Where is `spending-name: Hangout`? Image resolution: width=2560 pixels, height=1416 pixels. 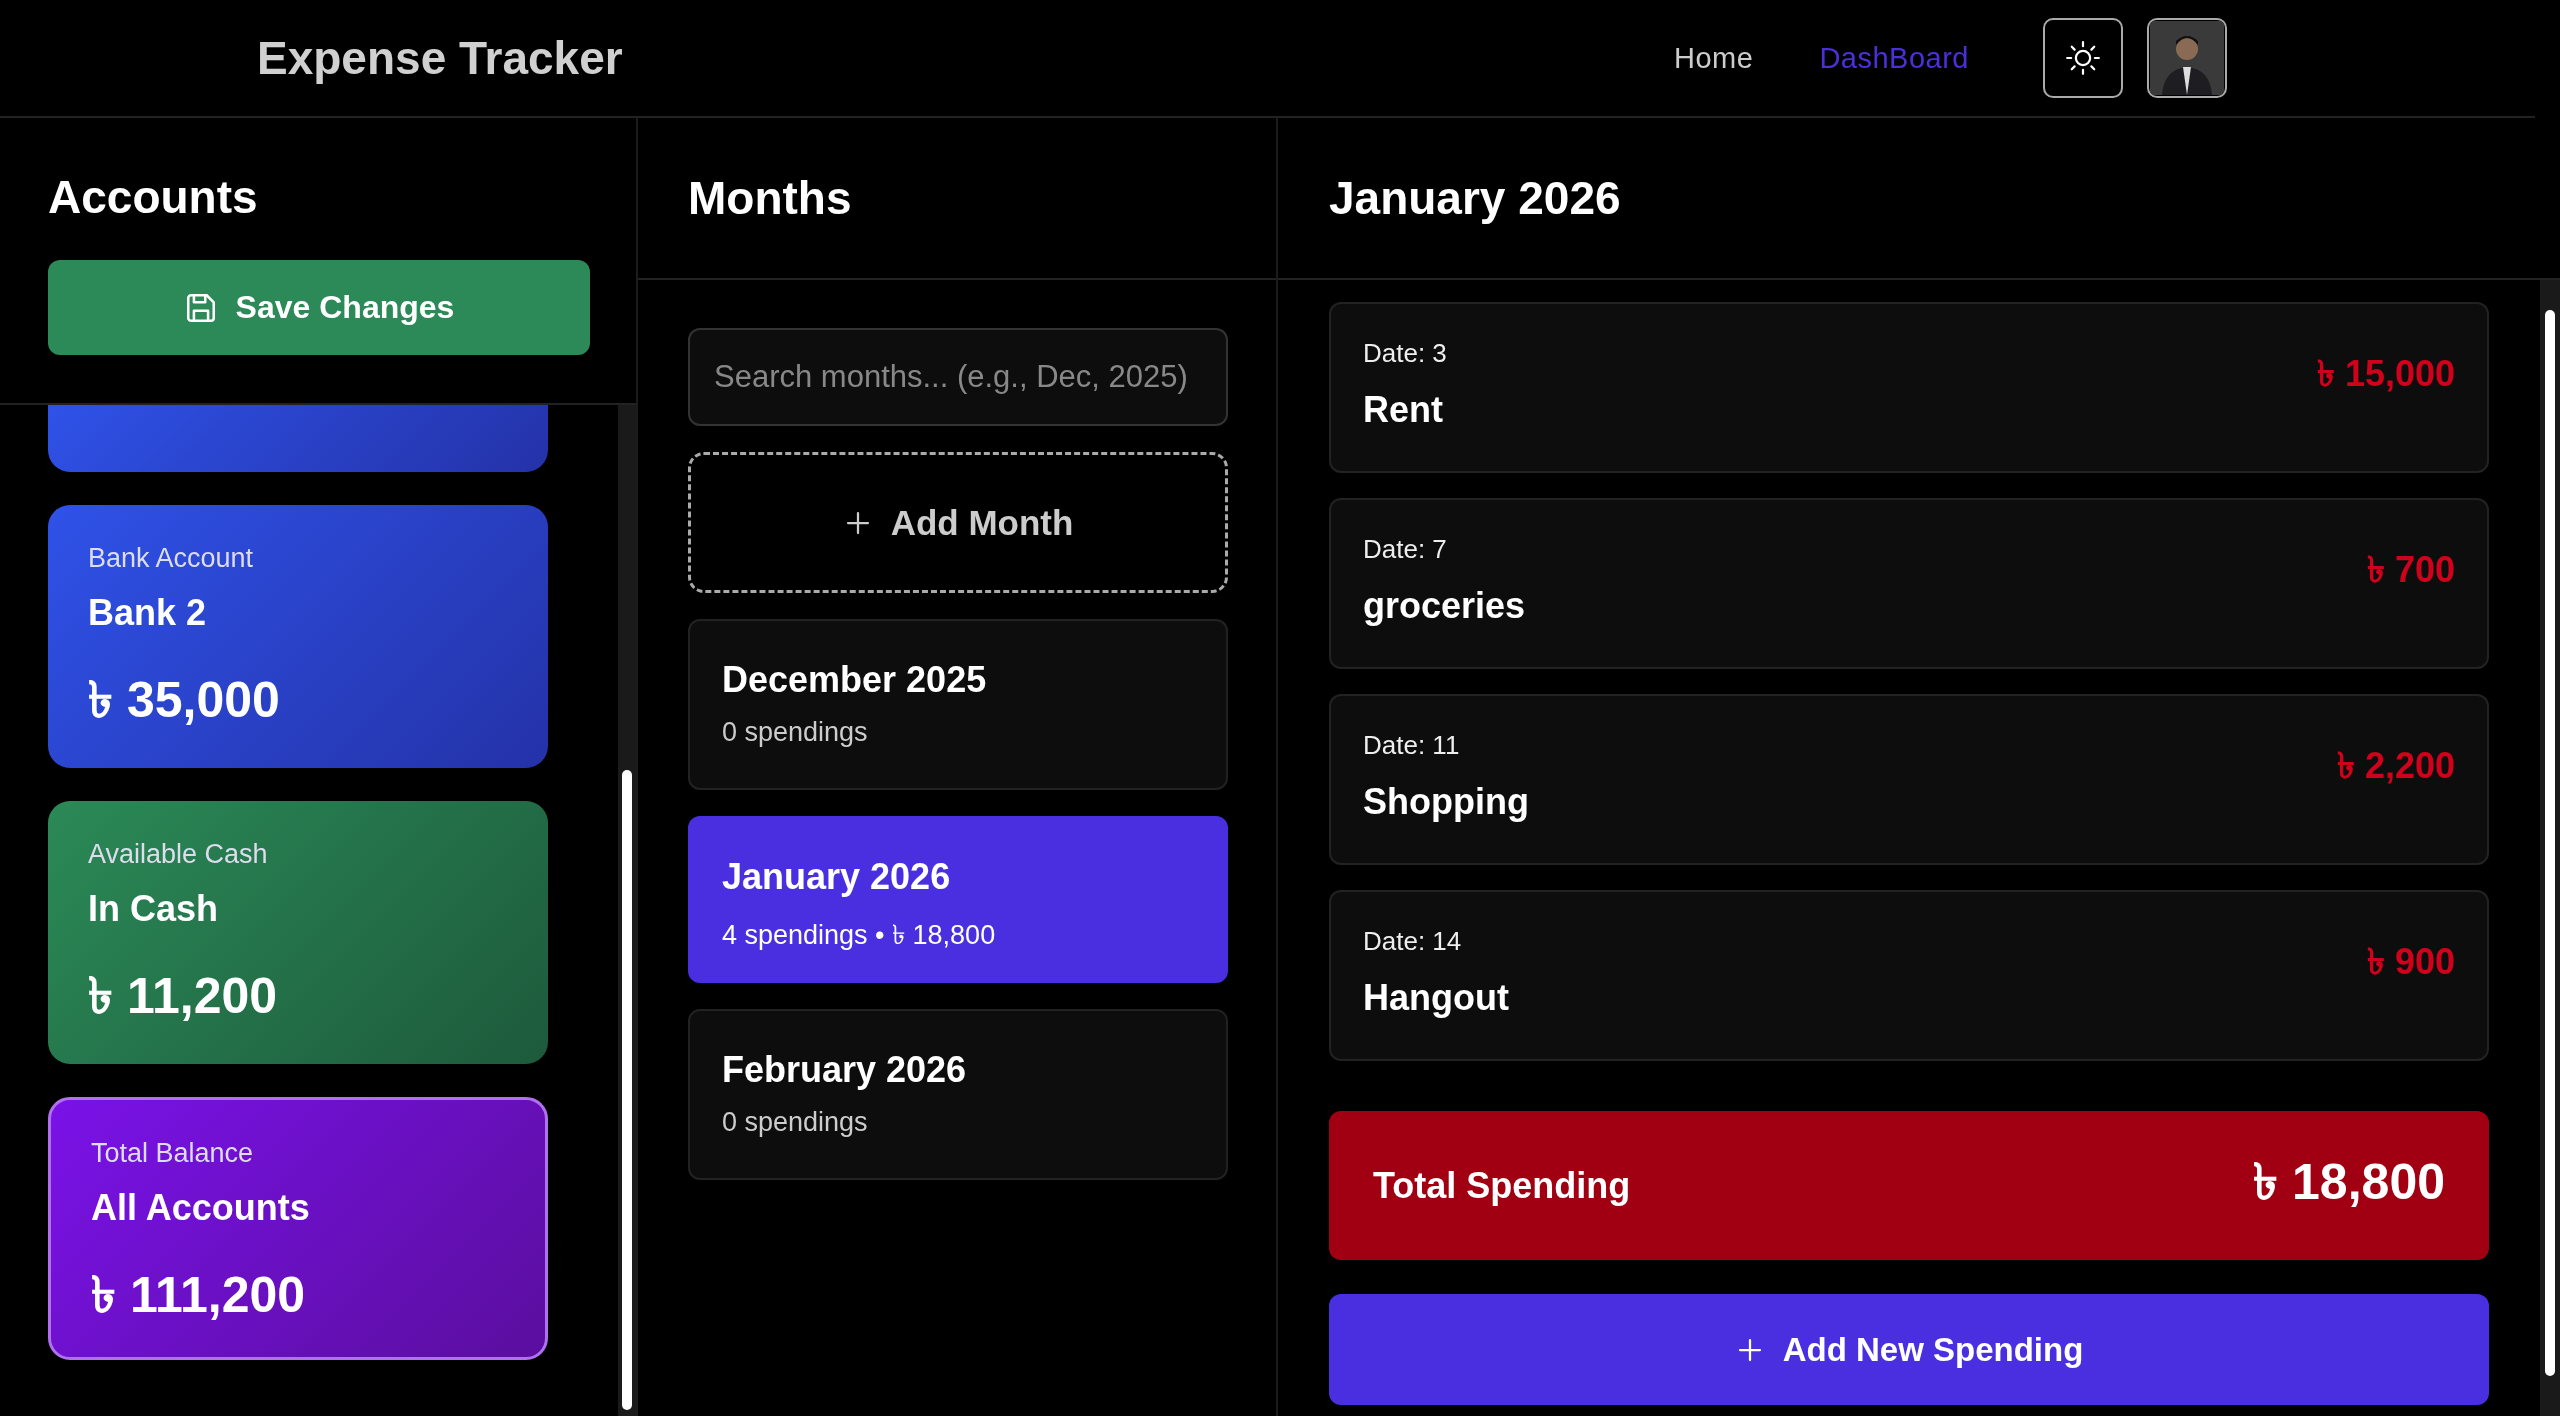
spending-name: Hangout is located at coordinates (1436, 998).